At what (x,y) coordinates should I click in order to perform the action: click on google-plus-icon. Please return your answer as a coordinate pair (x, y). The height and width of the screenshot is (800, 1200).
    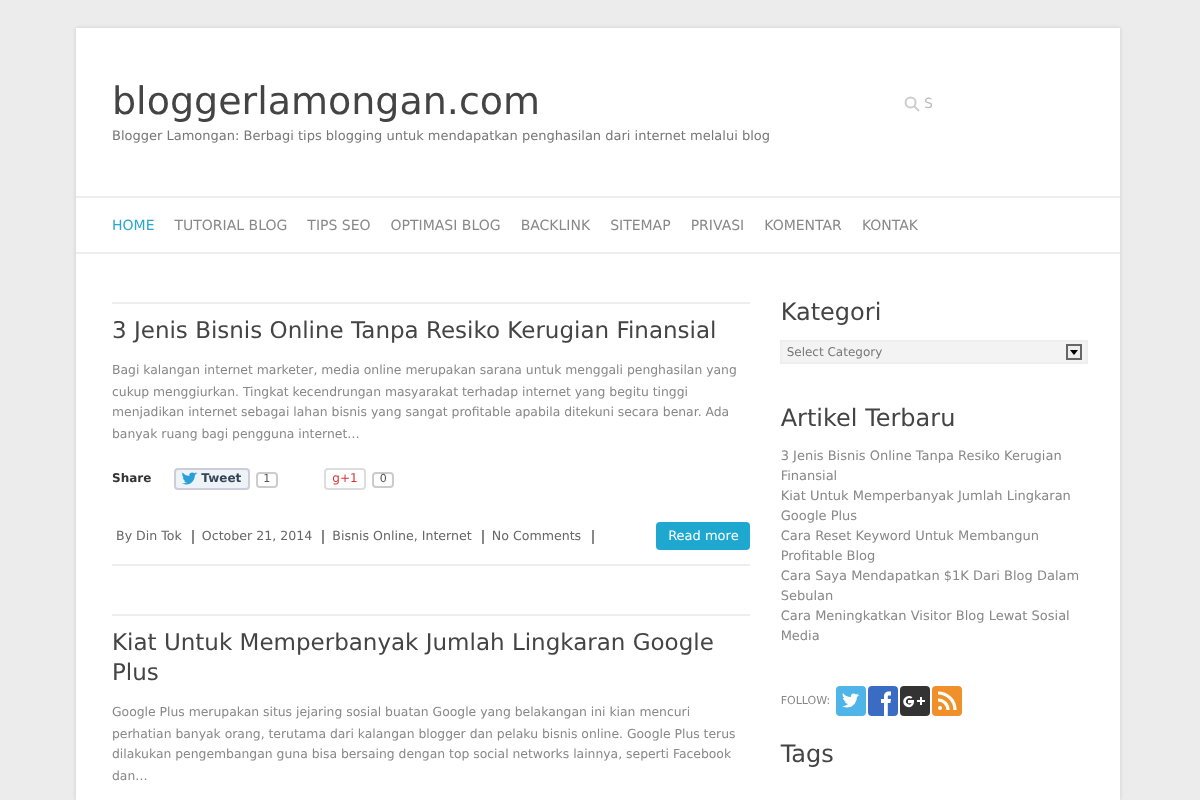
    Looking at the image, I should click on (915, 701).